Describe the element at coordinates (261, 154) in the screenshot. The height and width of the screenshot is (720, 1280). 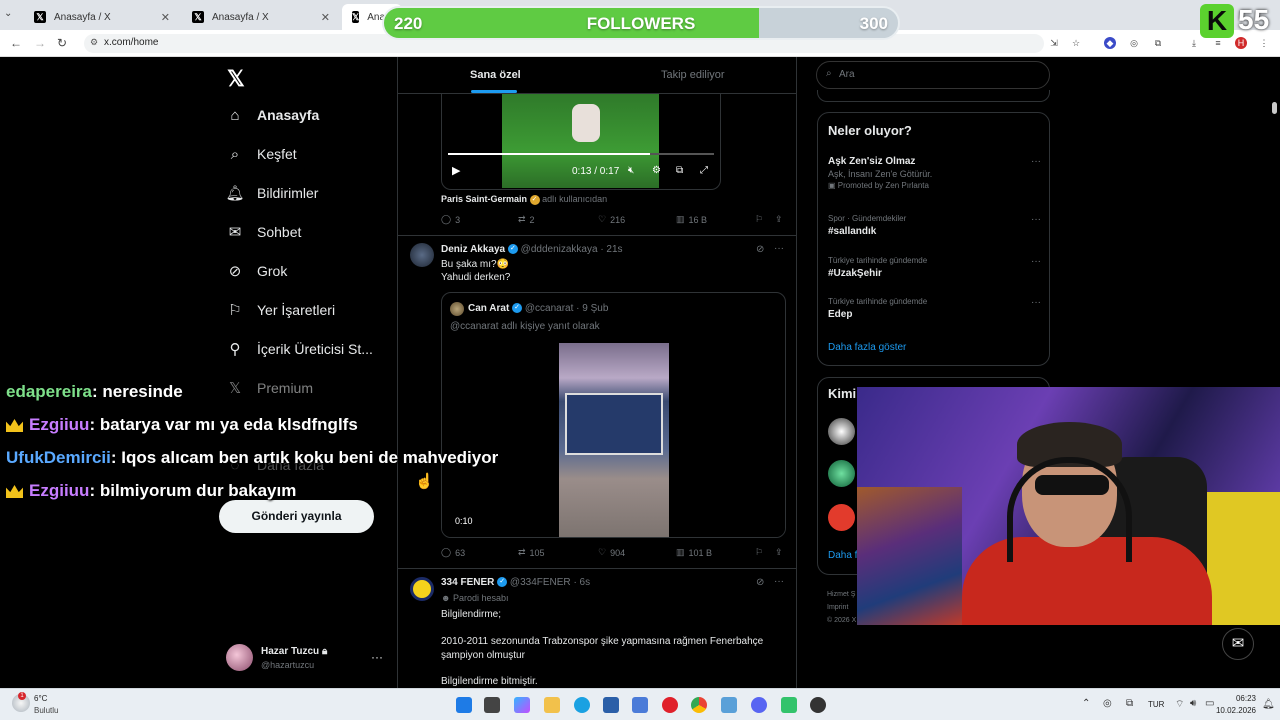
I see `sidebar-item-explore: ⌕ Keşfet` at that location.